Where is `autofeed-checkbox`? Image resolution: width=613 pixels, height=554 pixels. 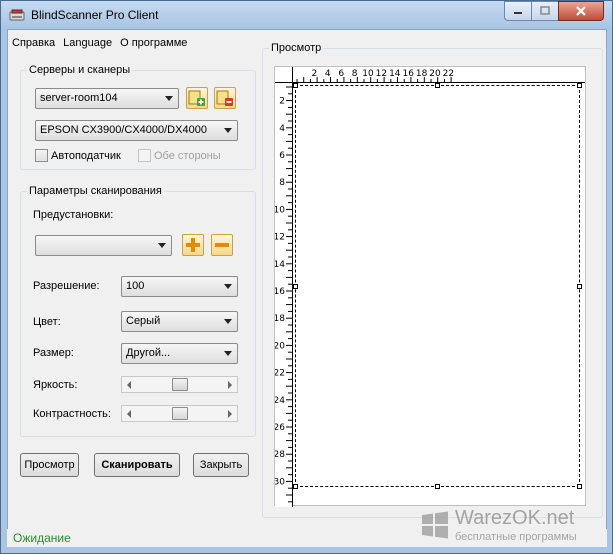
autofeed-checkbox is located at coordinates (41, 155).